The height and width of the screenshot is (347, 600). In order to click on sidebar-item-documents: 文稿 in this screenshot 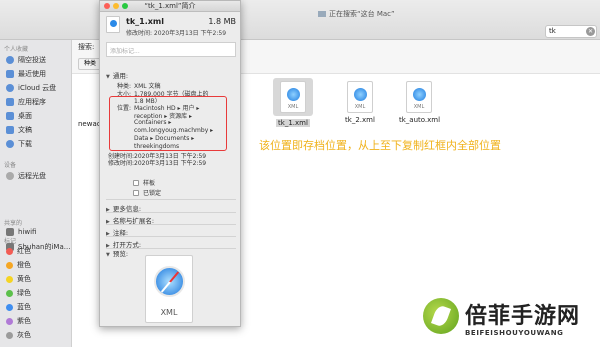, I will do `click(19, 130)`.